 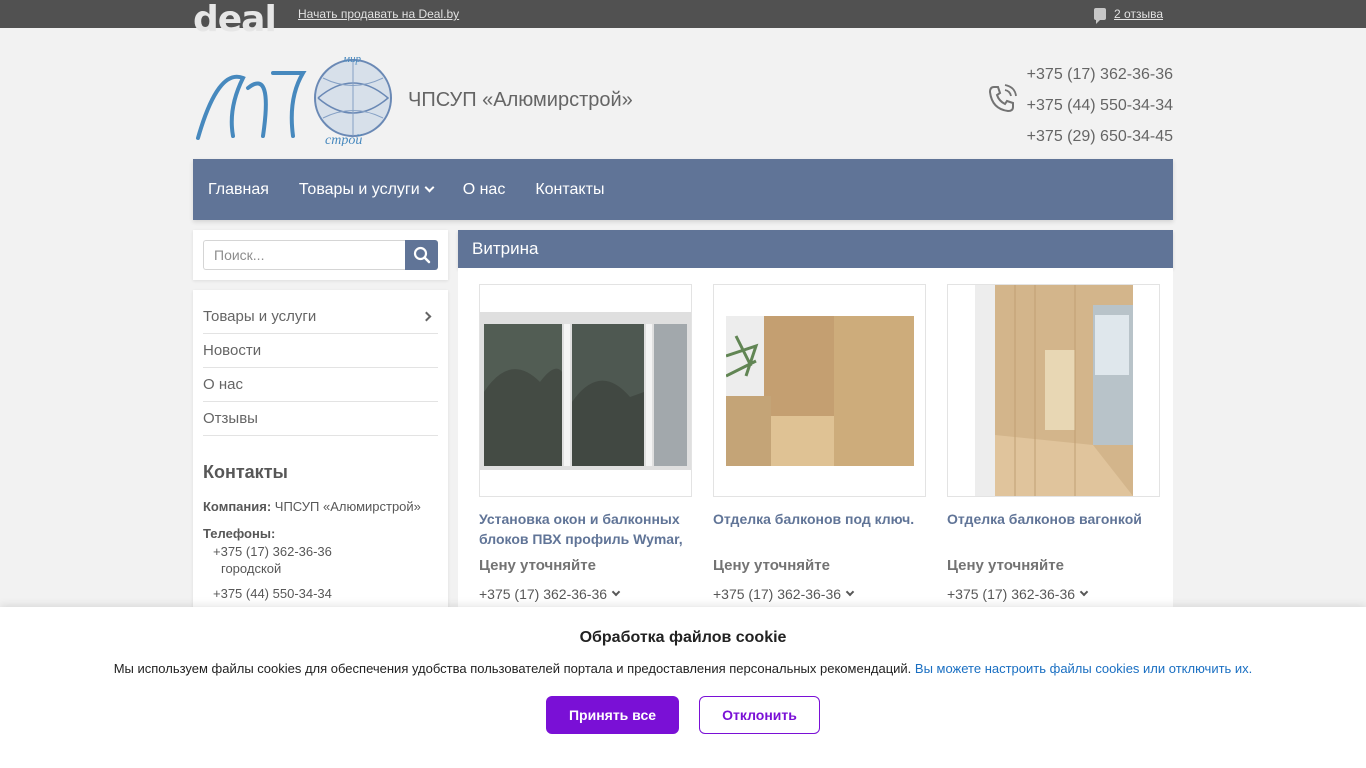 I want to click on sidebar-item-label: Отзывы, so click(x=230, y=418).